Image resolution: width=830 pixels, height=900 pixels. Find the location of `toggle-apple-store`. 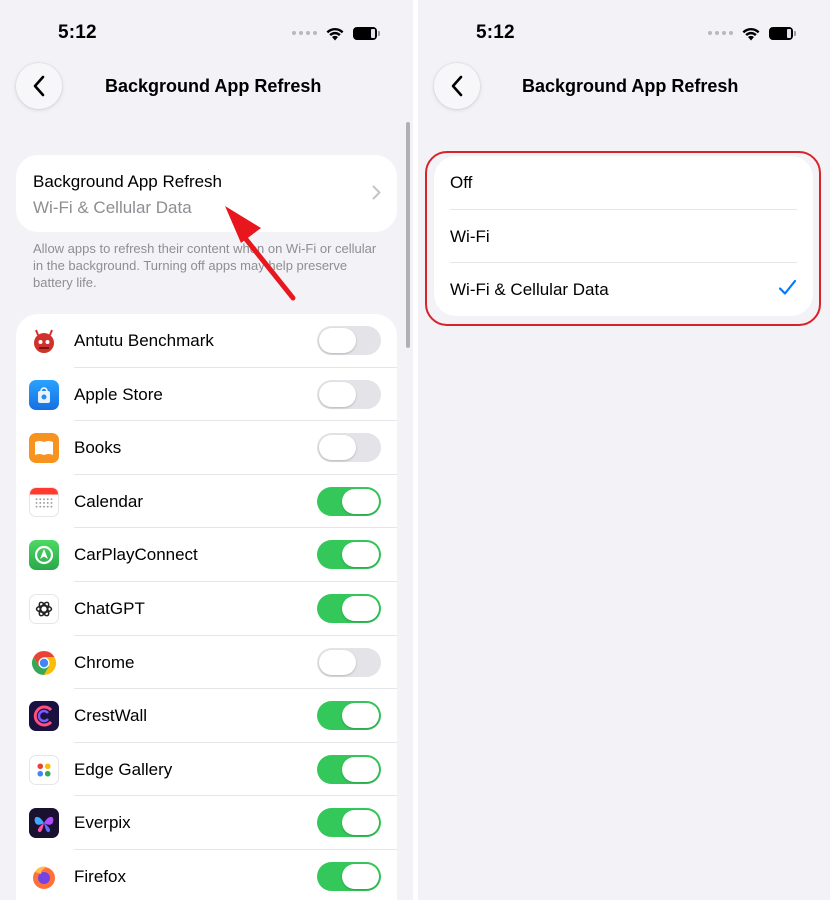

toggle-apple-store is located at coordinates (349, 394).